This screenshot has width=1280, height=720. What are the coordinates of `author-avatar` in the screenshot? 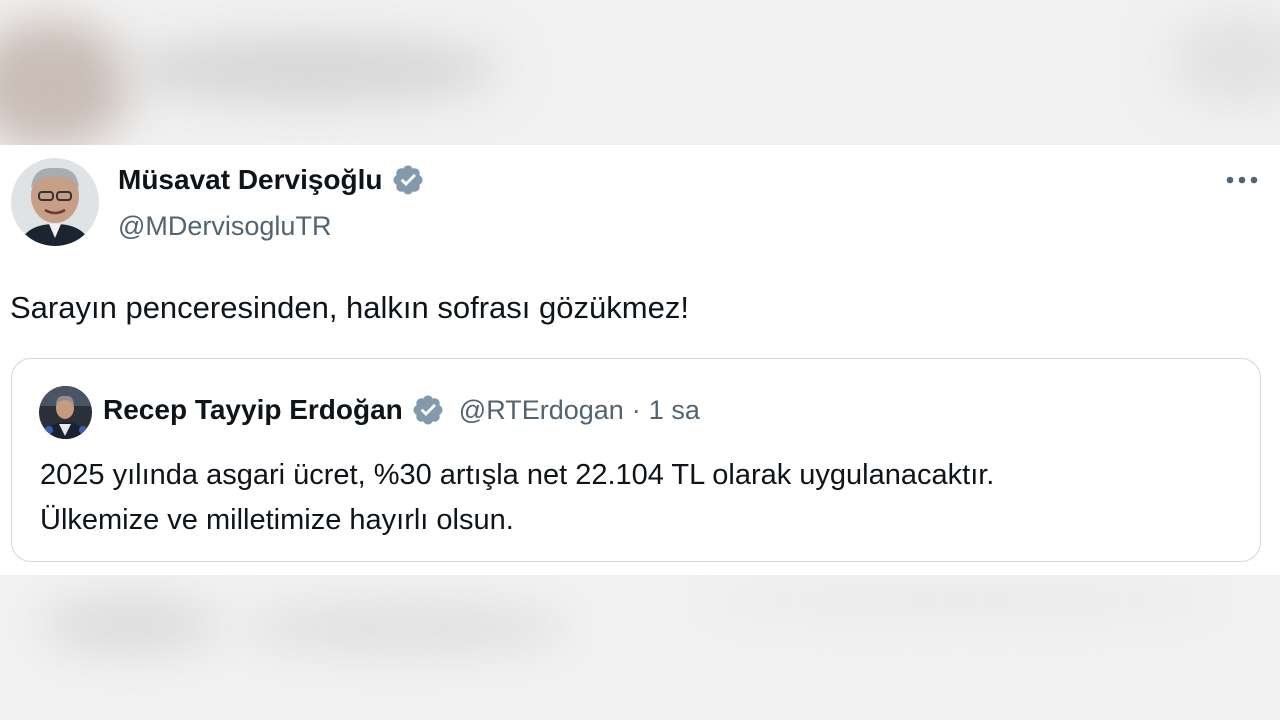 It's located at (55, 202).